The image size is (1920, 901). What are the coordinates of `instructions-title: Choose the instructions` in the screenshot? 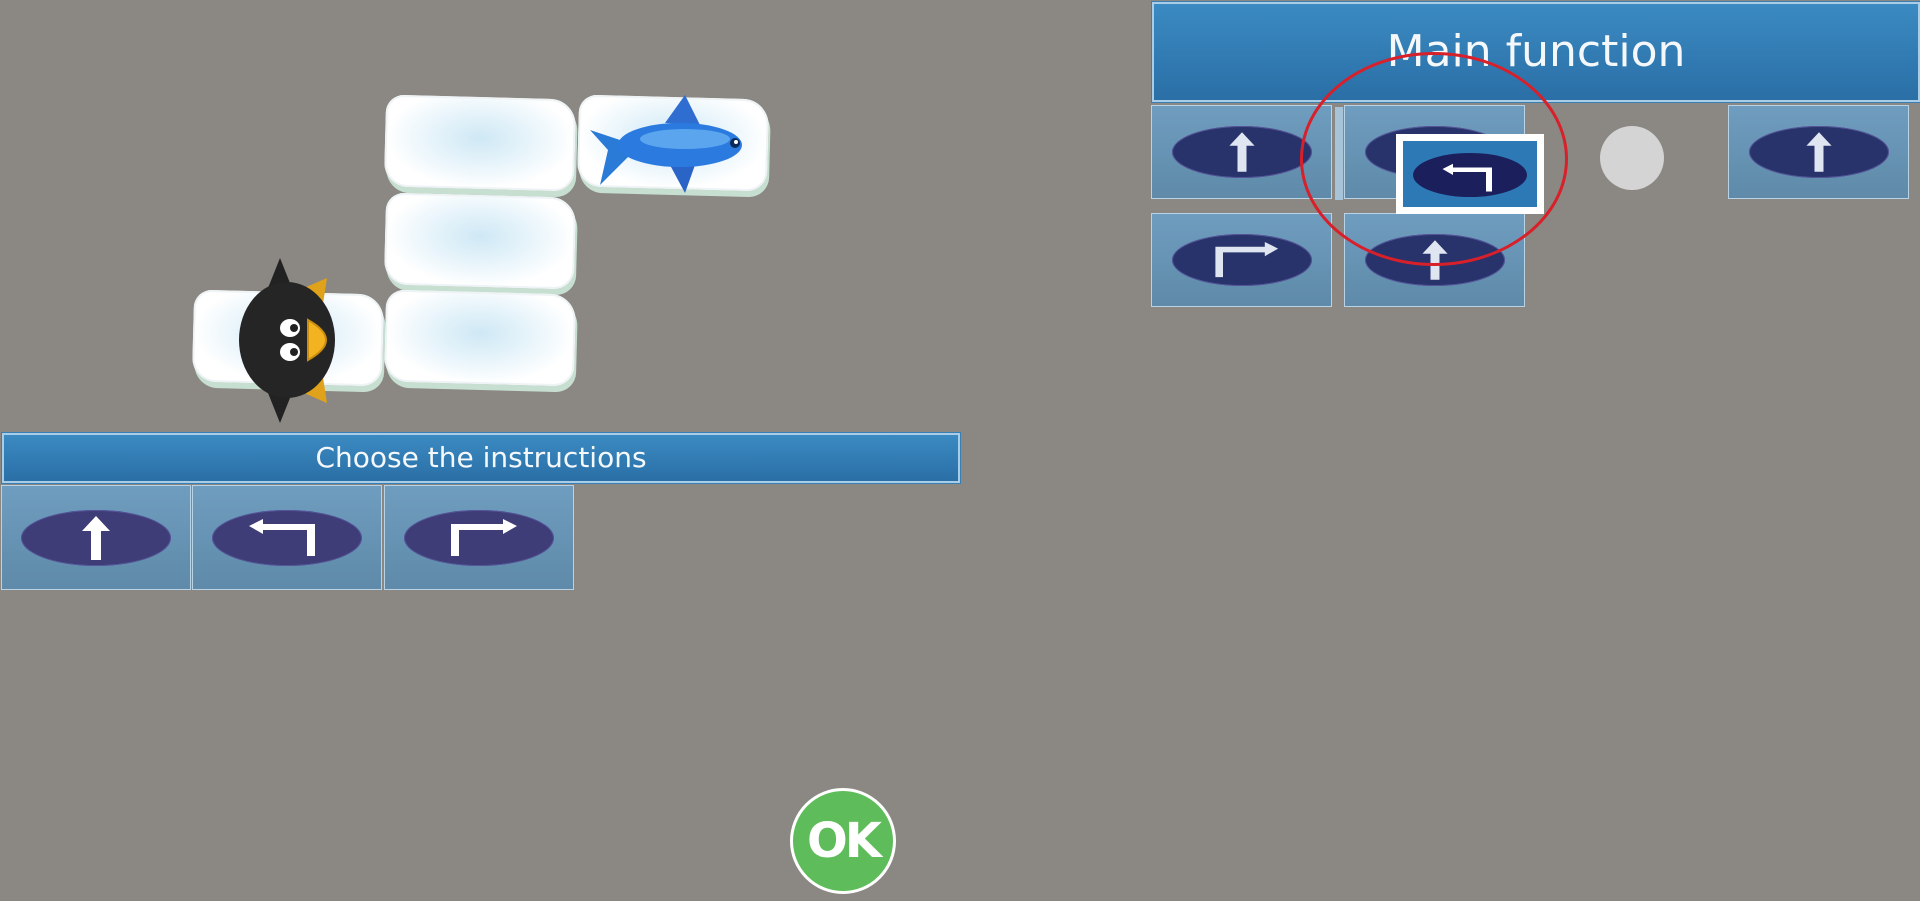 It's located at (481, 457).